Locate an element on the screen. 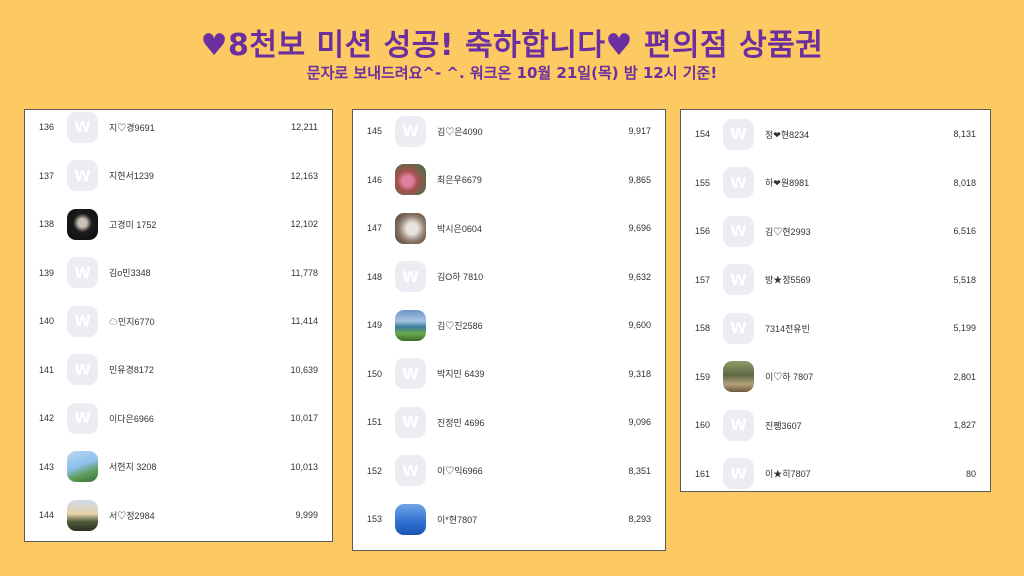  user-name: 김♡은4090 is located at coordinates (460, 131).